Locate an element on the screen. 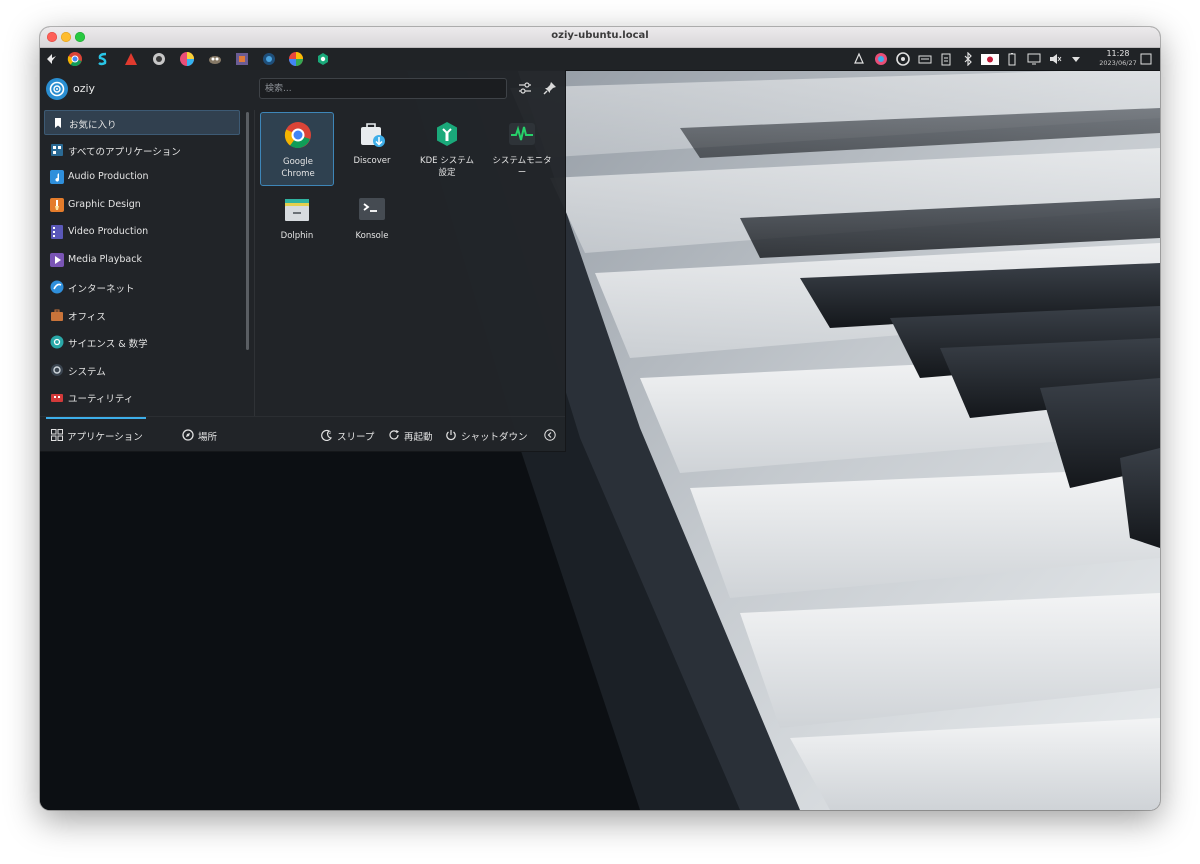 The height and width of the screenshot is (864, 1200). app-dolphin: Dolphin is located at coordinates (297, 224).